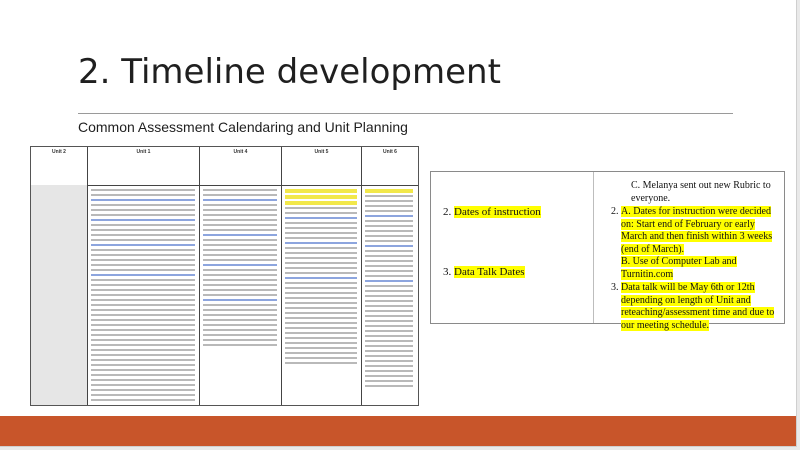 Image resolution: width=800 pixels, height=450 pixels. I want to click on table-row-label-cell, so click(59, 295).